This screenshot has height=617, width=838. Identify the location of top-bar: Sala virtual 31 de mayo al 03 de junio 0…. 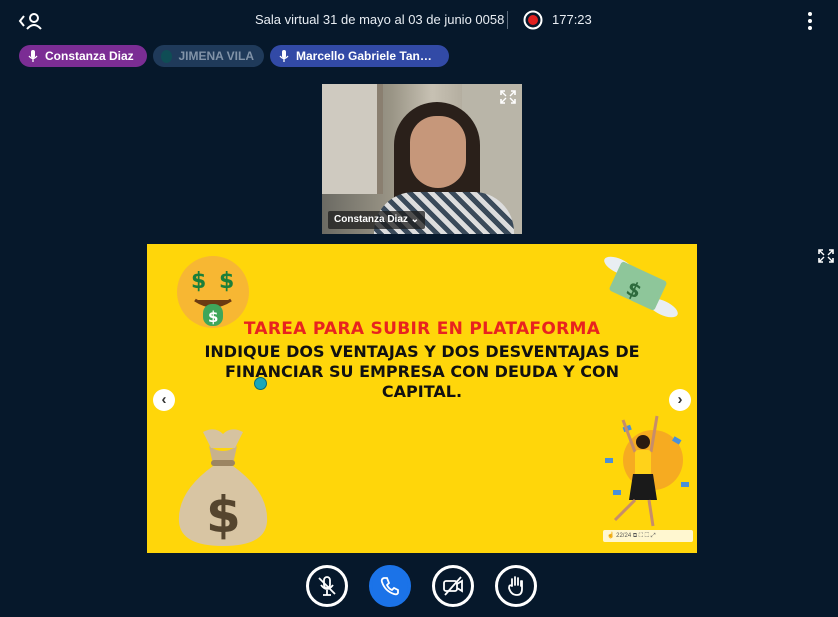
(419, 20).